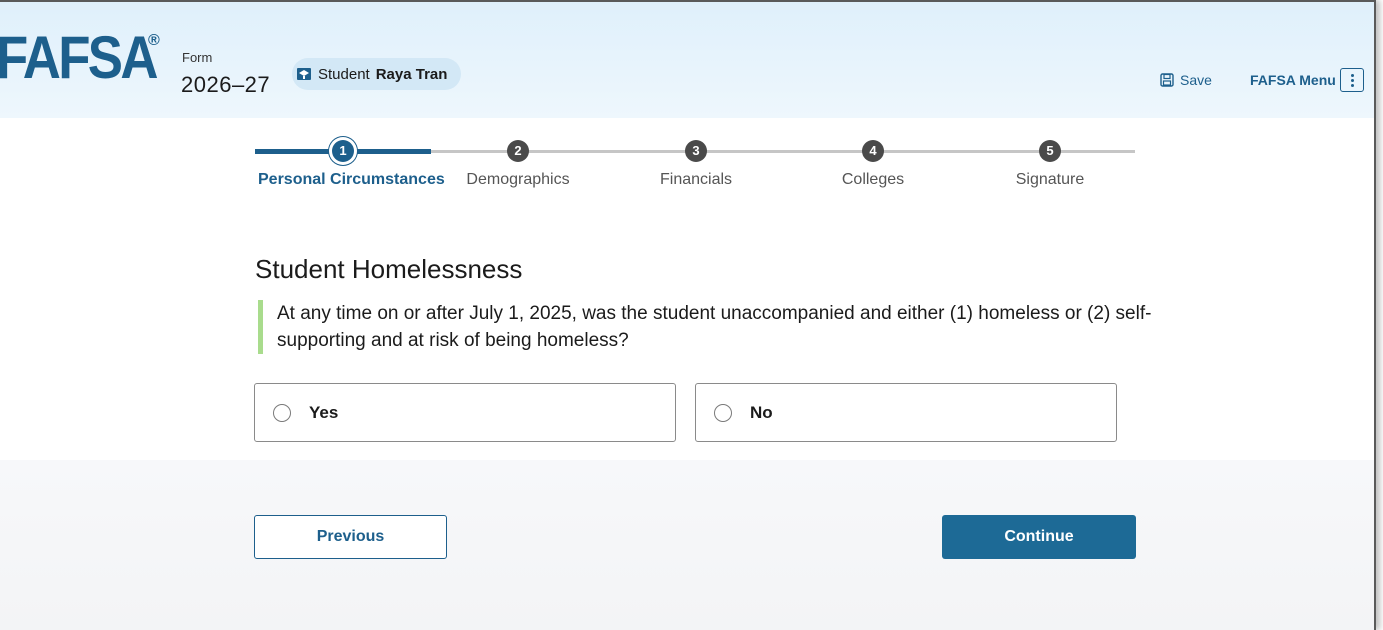  What do you see at coordinates (351, 164) in the screenshot?
I see `step-personal-circumstances: 1 Personal Circumstances` at bounding box center [351, 164].